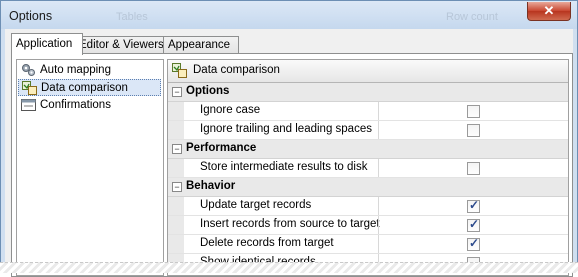  I want to click on sidebar-item-confirmations: Confirmations, so click(89, 105).